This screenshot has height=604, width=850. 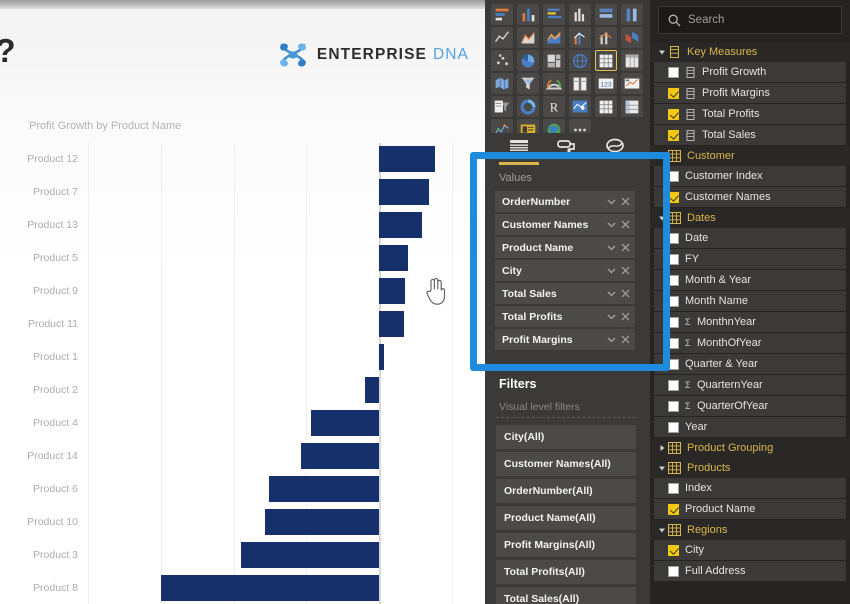 What do you see at coordinates (606, 83) in the screenshot?
I see `card-icon: 123` at bounding box center [606, 83].